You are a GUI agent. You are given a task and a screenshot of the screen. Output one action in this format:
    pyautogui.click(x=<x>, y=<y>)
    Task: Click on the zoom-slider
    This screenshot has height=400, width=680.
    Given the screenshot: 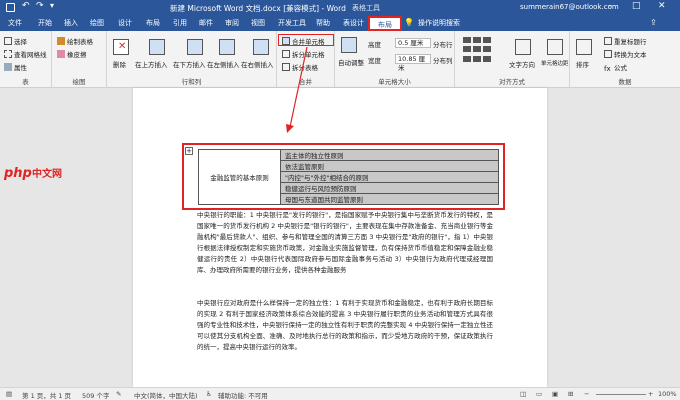 What is the action you would take?
    pyautogui.click(x=621, y=394)
    